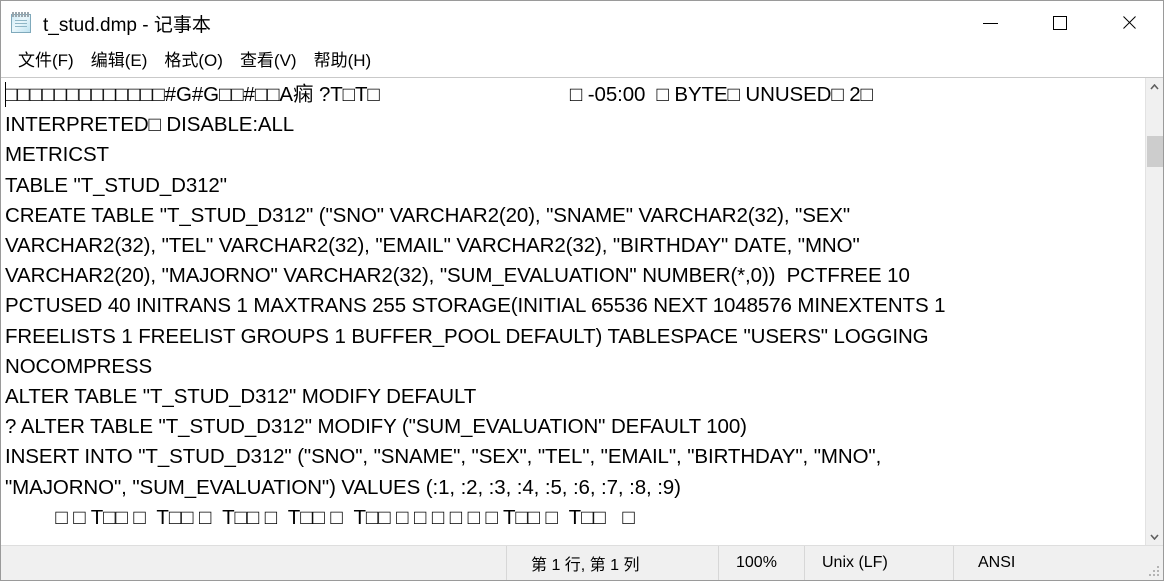 This screenshot has height=581, width=1164. Describe the element at coordinates (761, 563) in the screenshot. I see `status-zoom-level: 100%` at that location.